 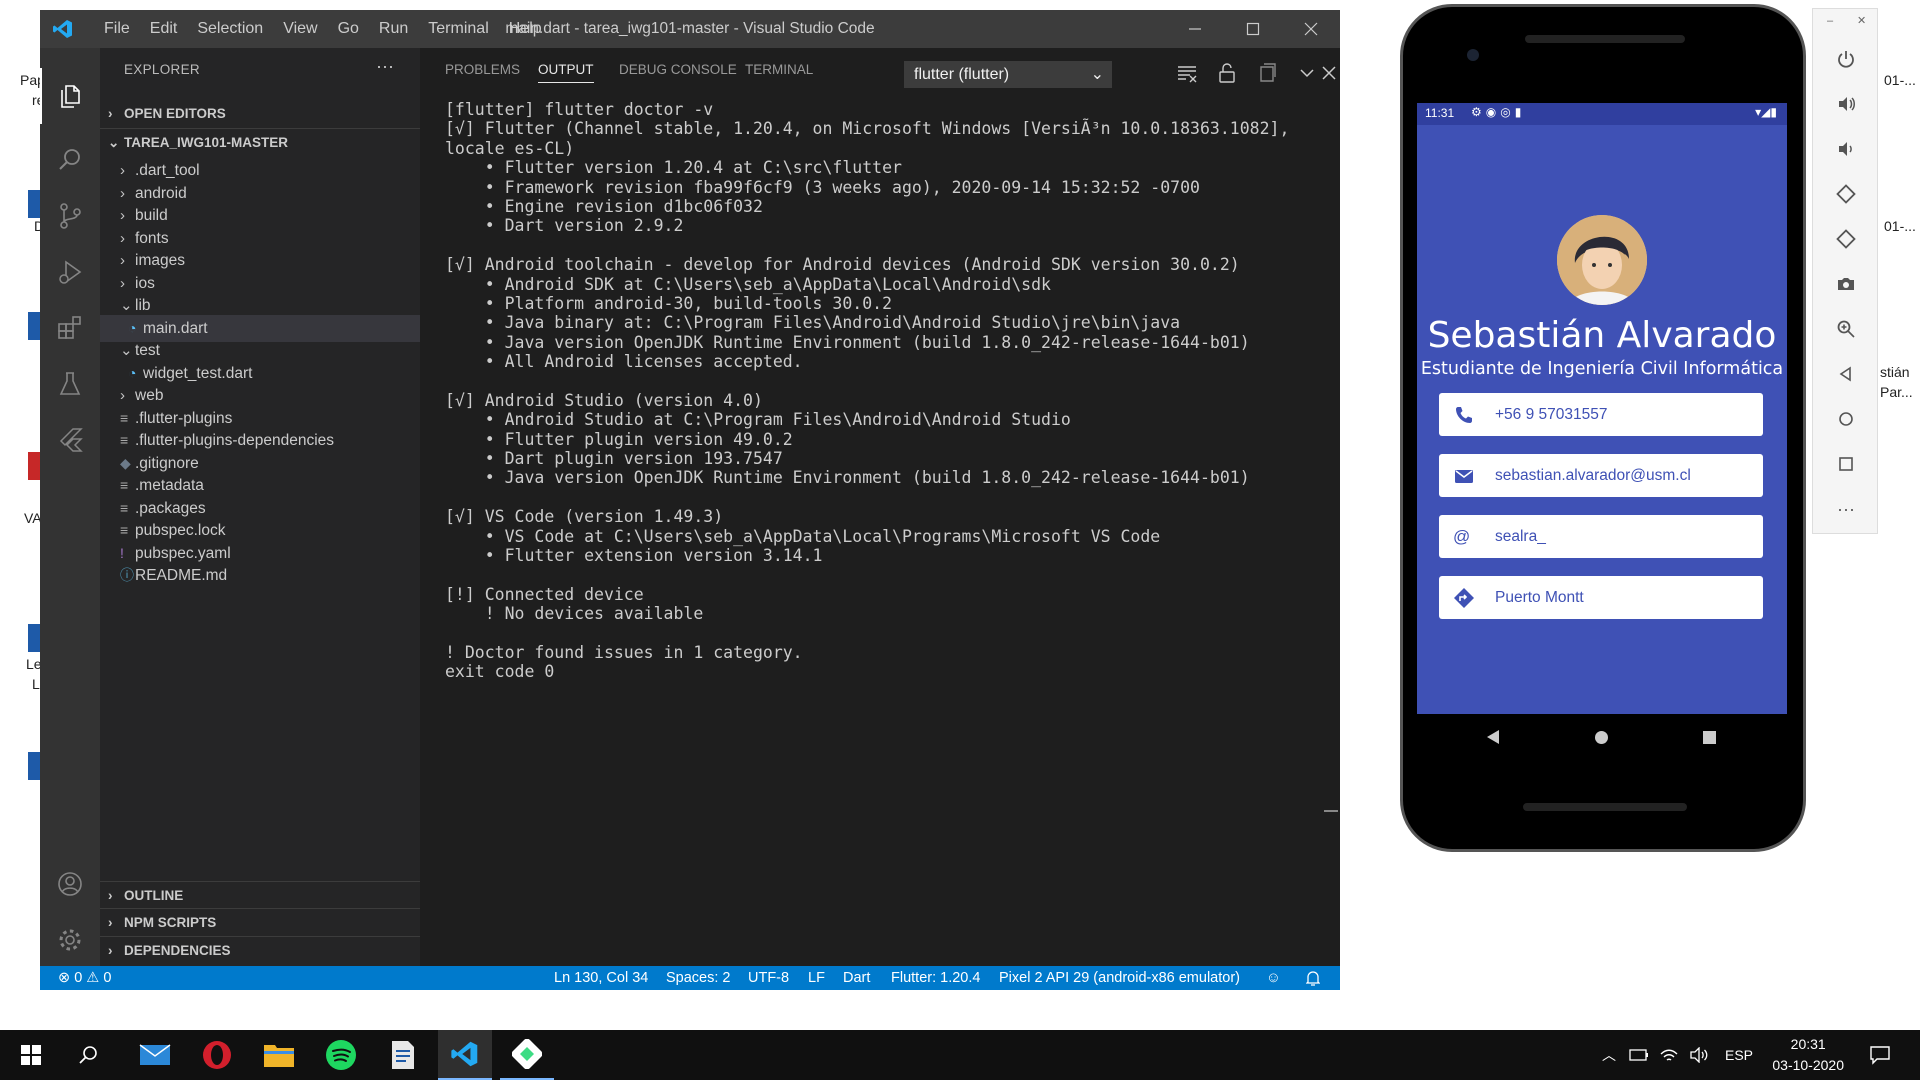 What do you see at coordinates (1846, 374) in the screenshot?
I see `back-icon` at bounding box center [1846, 374].